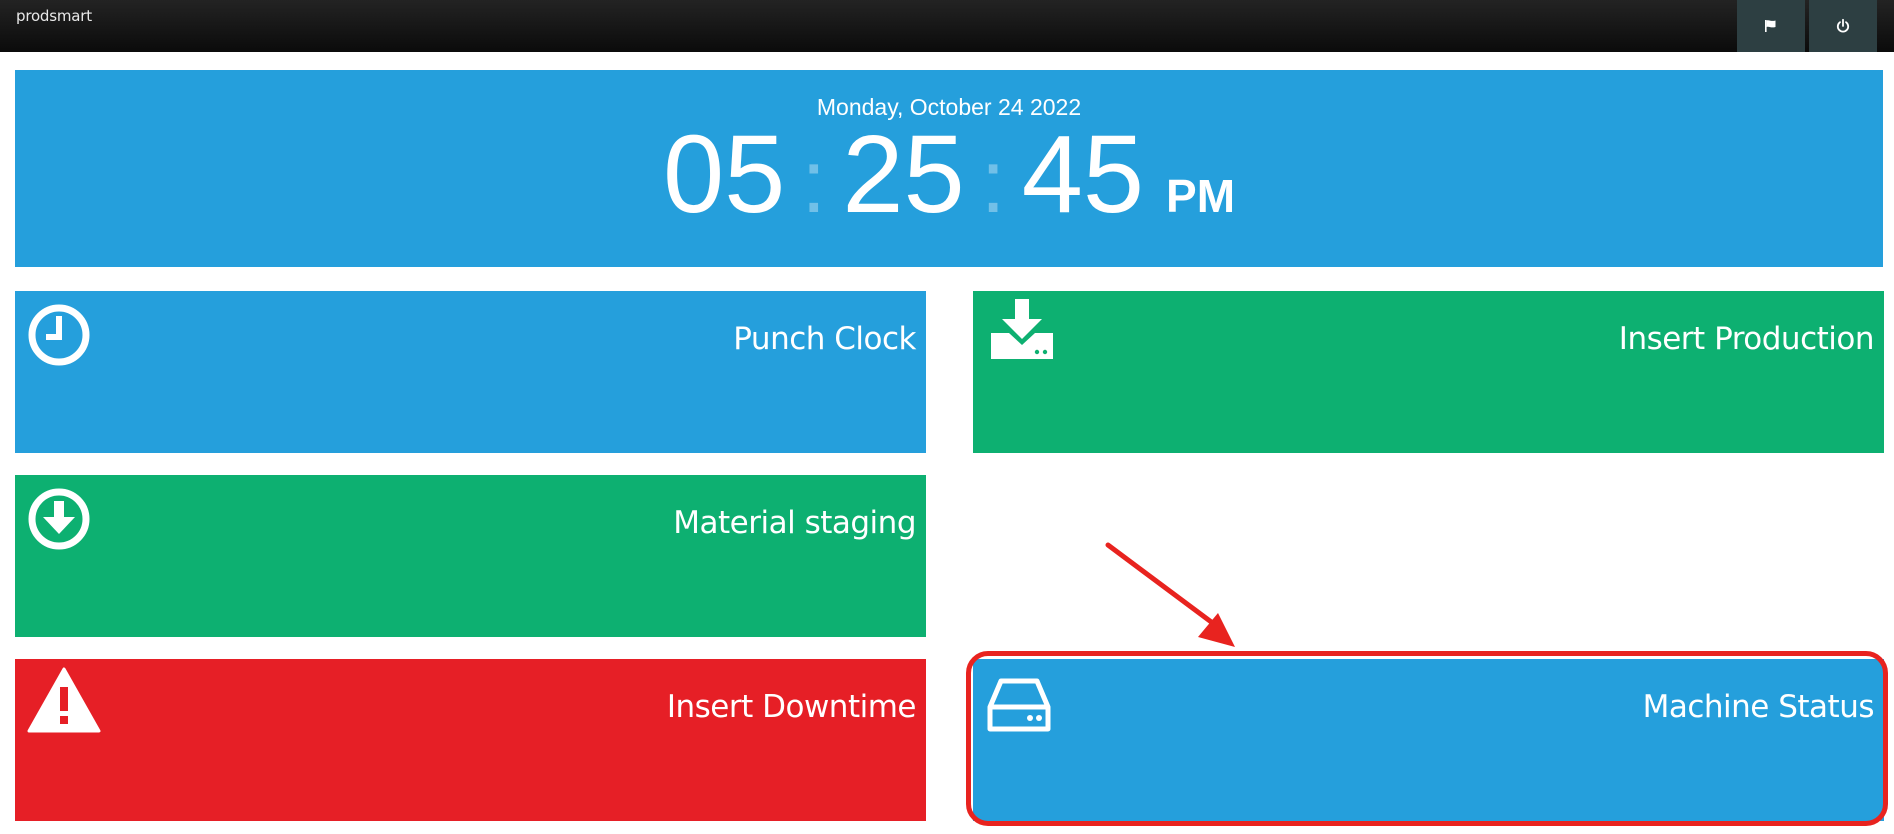 Image resolution: width=1894 pixels, height=834 pixels. What do you see at coordinates (470, 556) in the screenshot?
I see `tile-material-staging: Material staging` at bounding box center [470, 556].